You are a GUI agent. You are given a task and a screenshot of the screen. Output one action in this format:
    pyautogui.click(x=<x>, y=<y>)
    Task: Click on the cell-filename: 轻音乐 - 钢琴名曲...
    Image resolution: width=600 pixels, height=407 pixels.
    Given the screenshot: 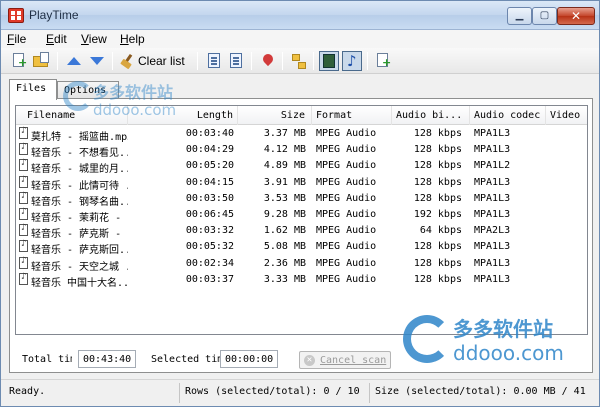 What is the action you would take?
    pyautogui.click(x=79, y=202)
    